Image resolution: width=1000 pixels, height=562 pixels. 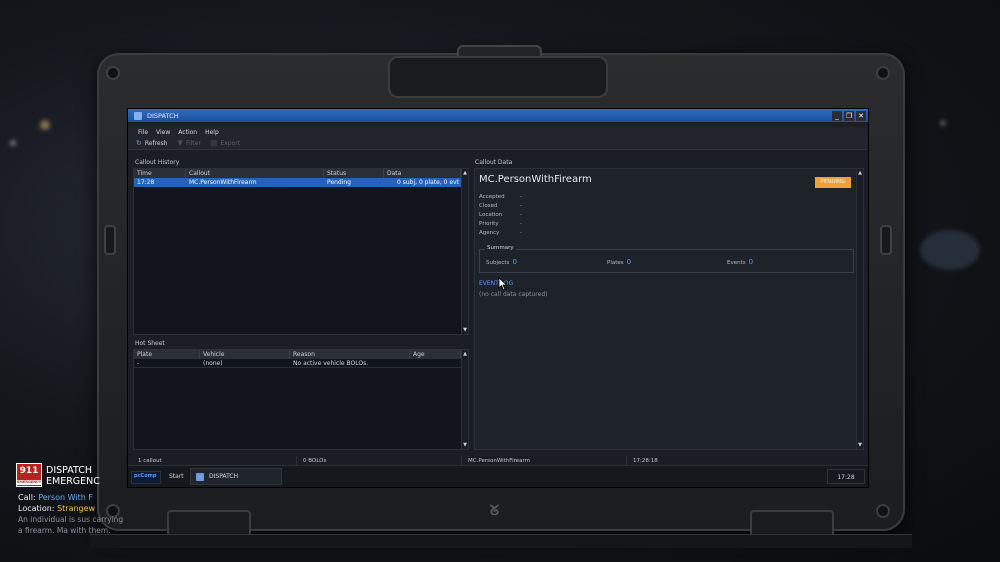 What do you see at coordinates (736, 263) in the screenshot?
I see `summary-label: Events` at bounding box center [736, 263].